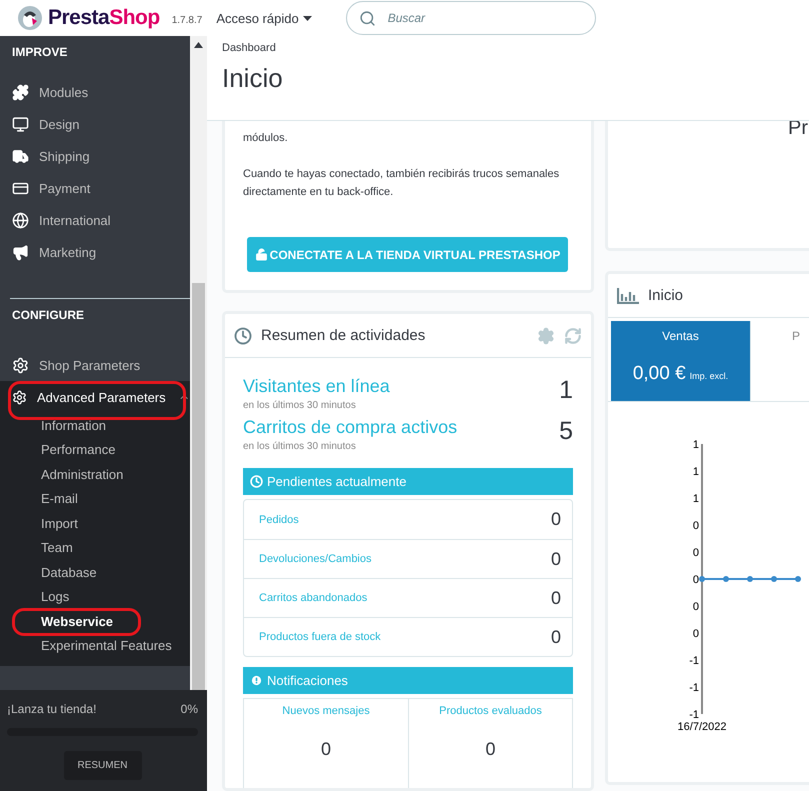  What do you see at coordinates (95, 596) in the screenshot?
I see `submenu-item: Logs` at bounding box center [95, 596].